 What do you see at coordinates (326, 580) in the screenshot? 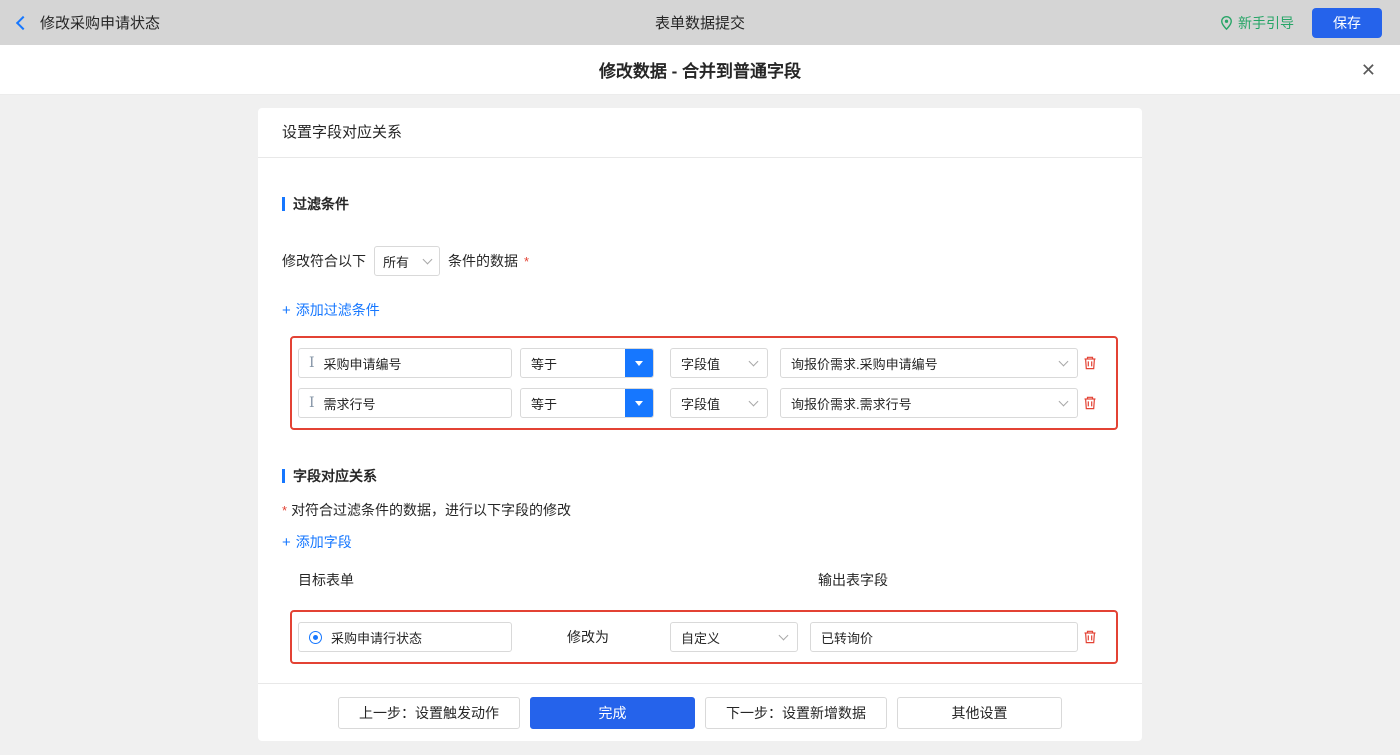
I see `target-form-header: 目标表单` at bounding box center [326, 580].